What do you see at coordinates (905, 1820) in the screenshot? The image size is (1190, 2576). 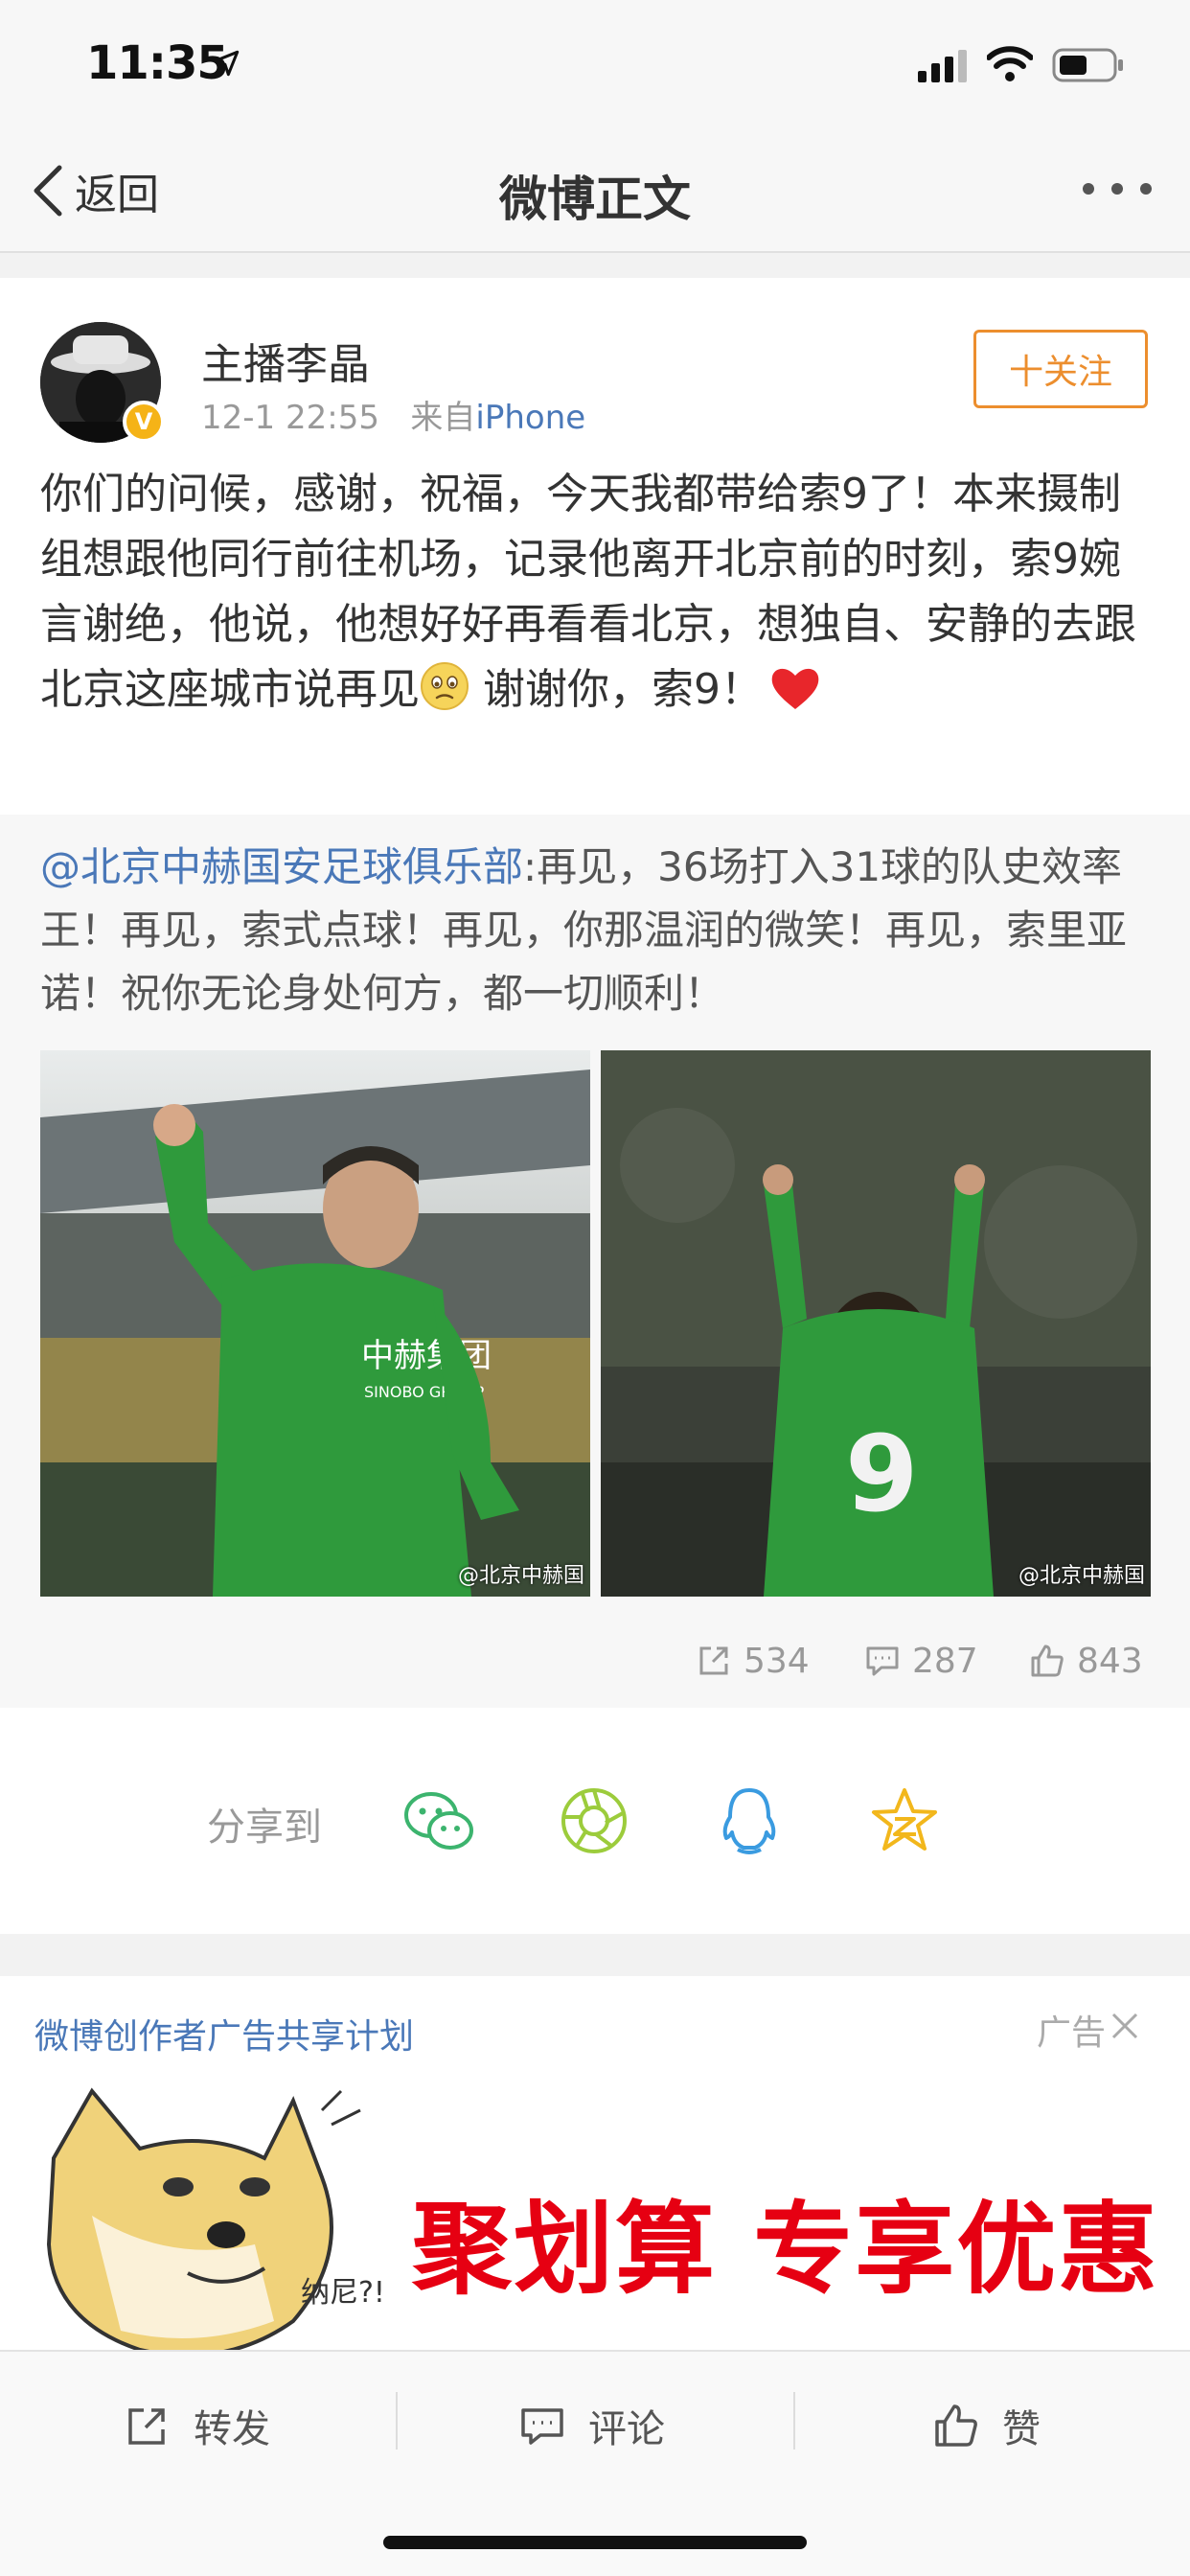 I see `qzone-icon` at bounding box center [905, 1820].